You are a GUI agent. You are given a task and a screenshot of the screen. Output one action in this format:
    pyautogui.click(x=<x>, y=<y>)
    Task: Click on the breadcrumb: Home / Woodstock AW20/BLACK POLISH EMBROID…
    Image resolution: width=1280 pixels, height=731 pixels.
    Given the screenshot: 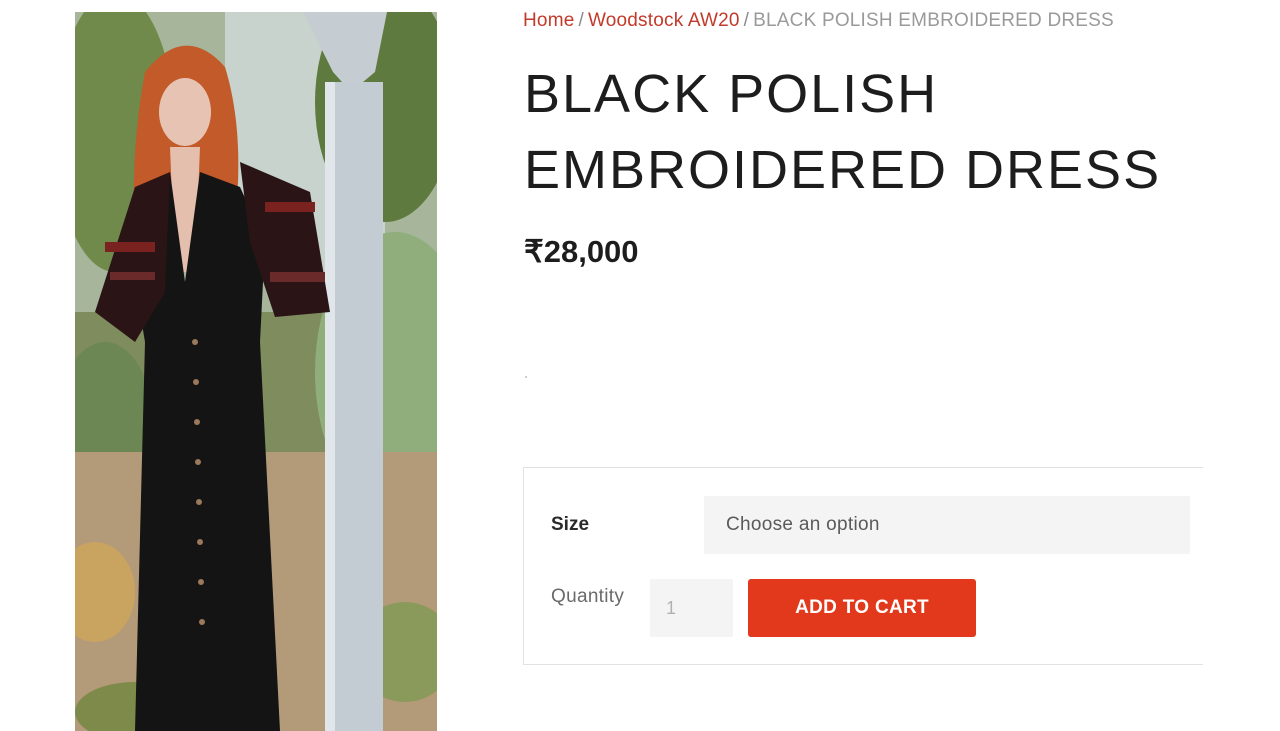 What is the action you would take?
    pyautogui.click(x=818, y=21)
    